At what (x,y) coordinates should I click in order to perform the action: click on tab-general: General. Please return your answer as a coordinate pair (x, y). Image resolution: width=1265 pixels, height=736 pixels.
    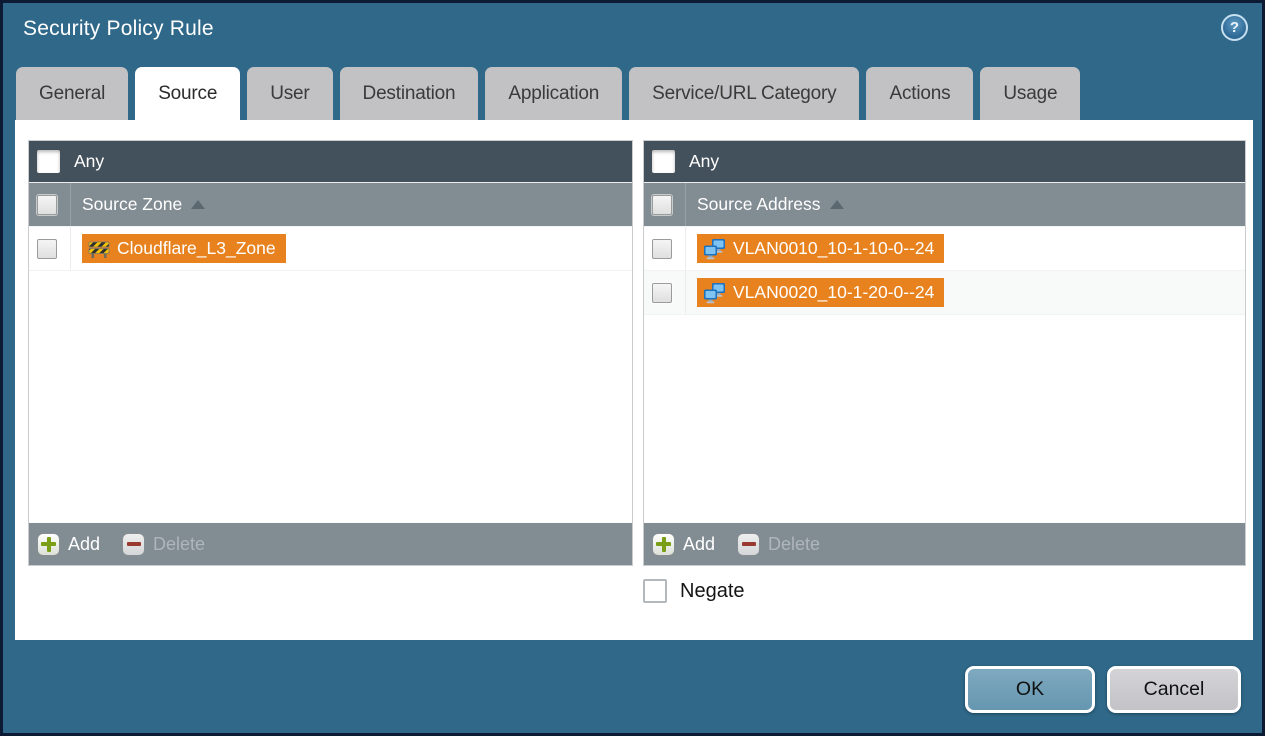
    Looking at the image, I should click on (72, 93).